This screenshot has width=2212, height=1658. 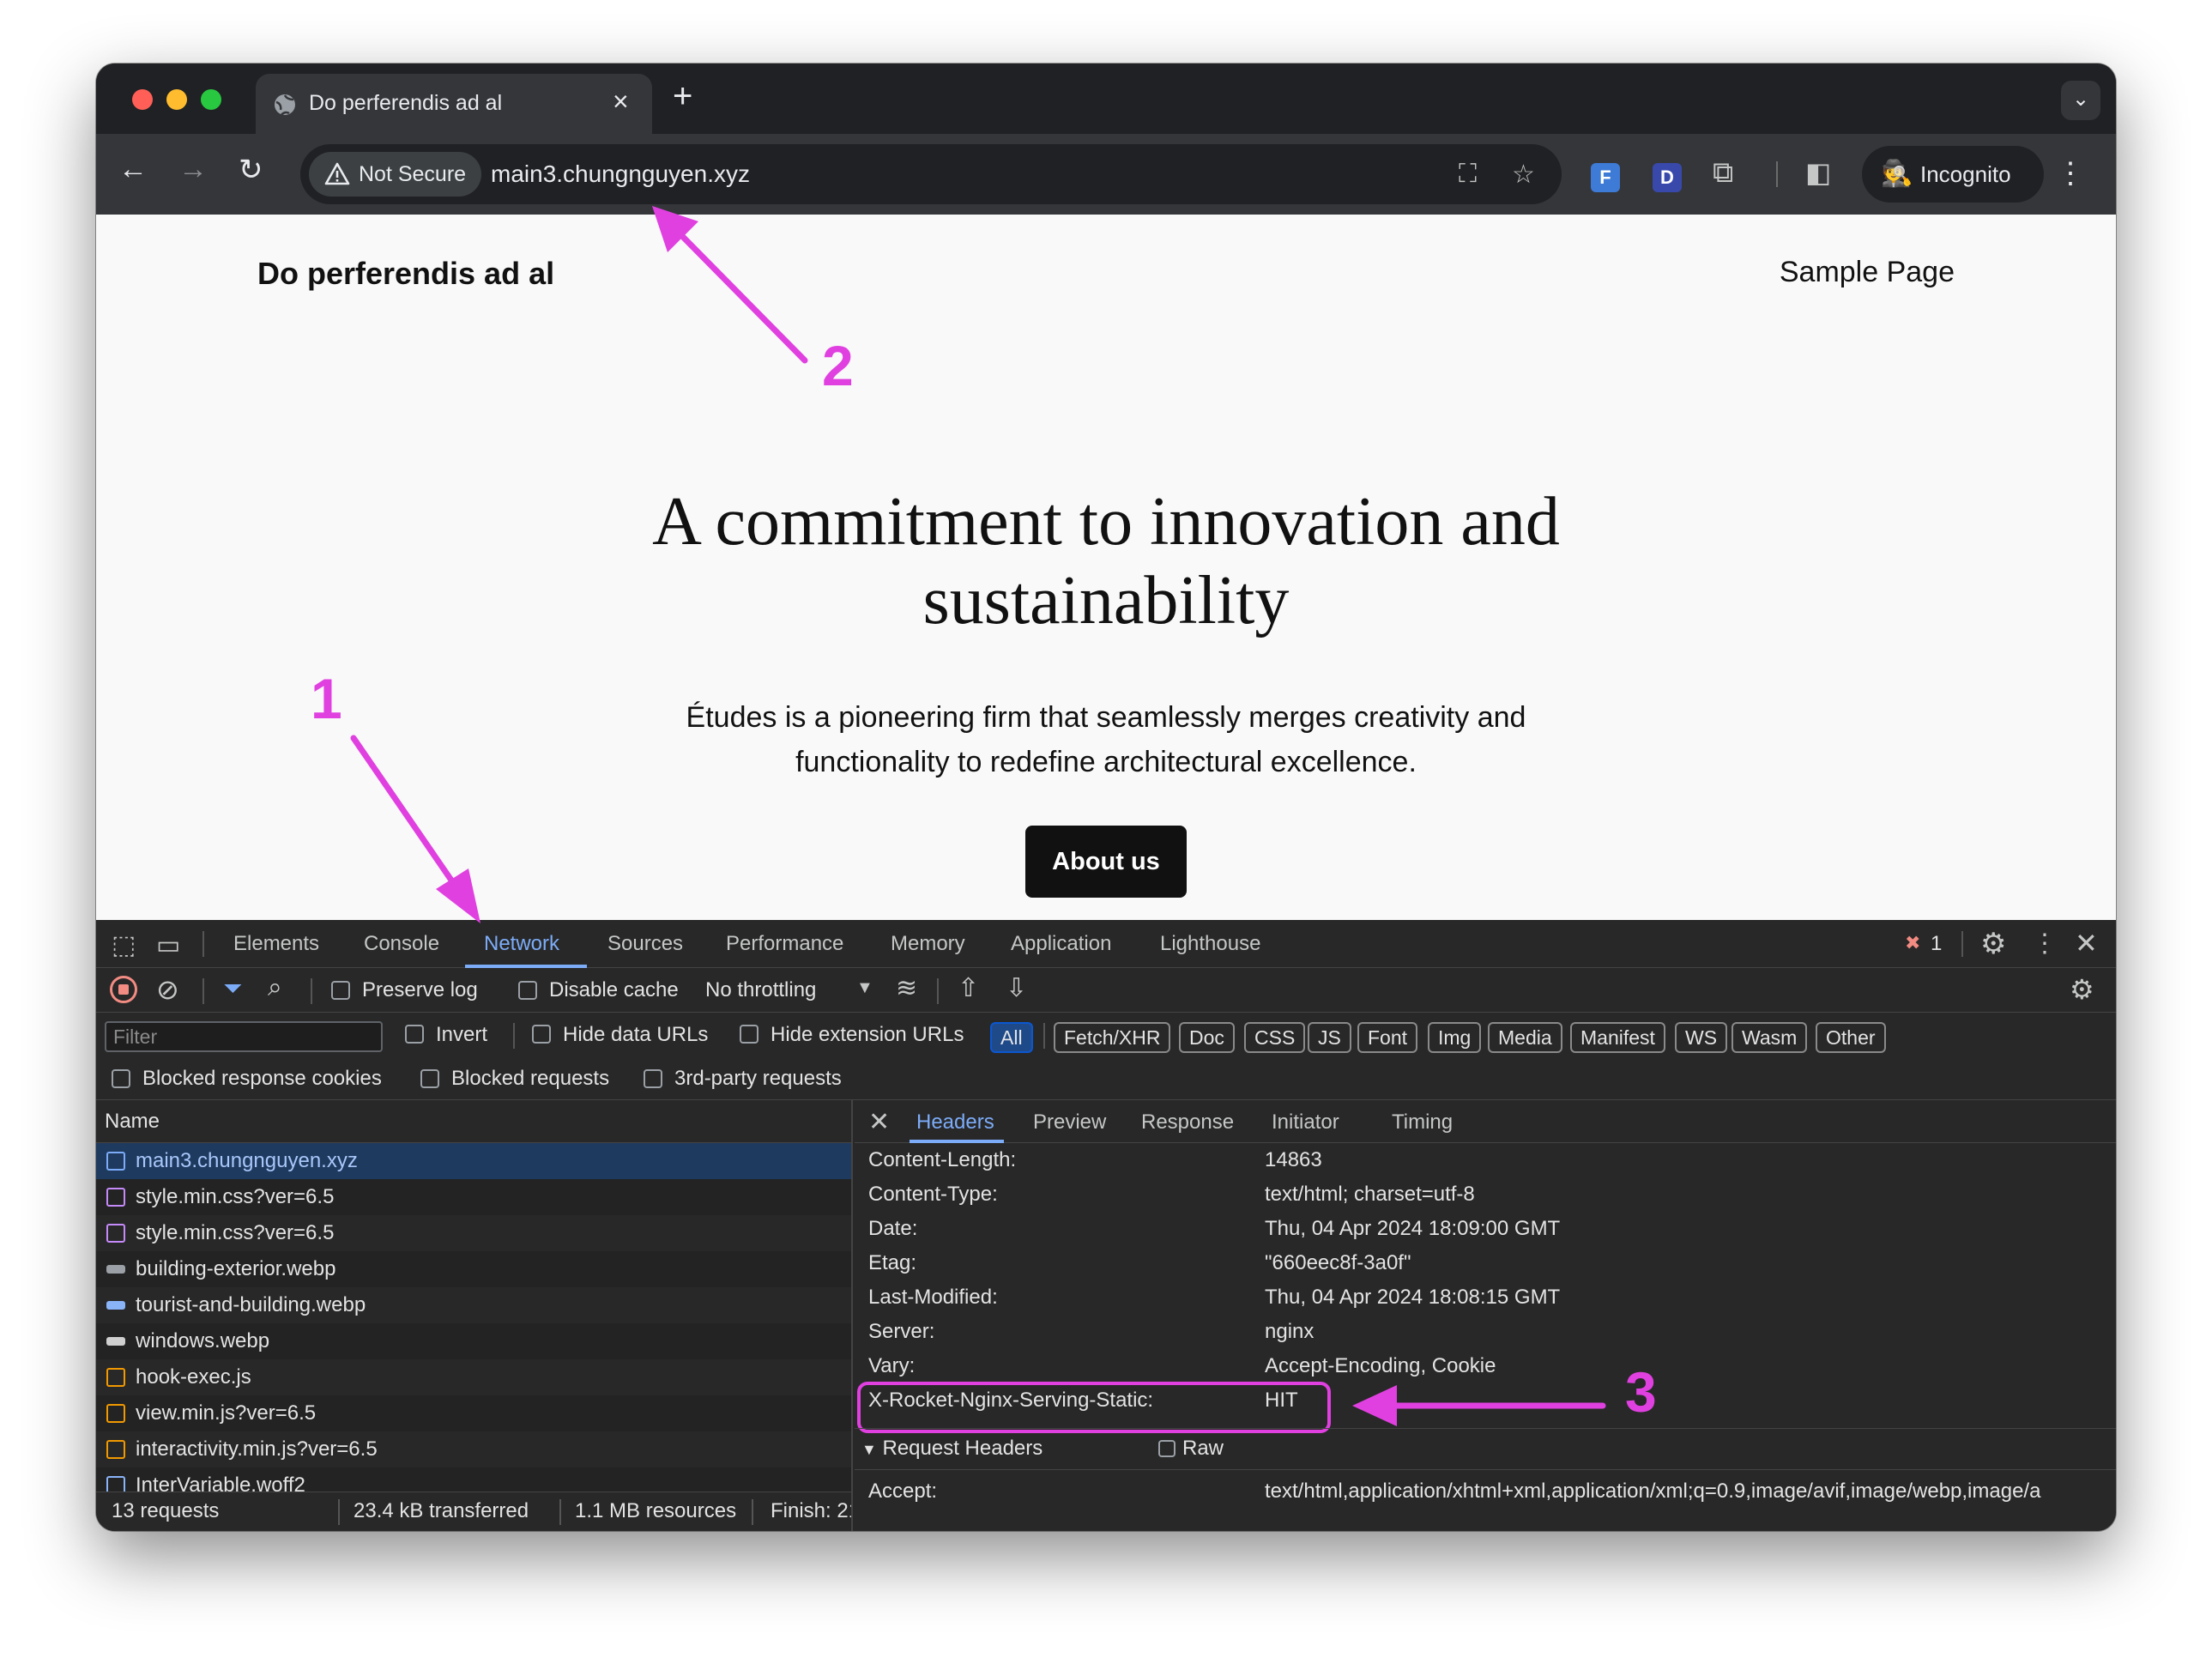 What do you see at coordinates (1374, 1405) in the screenshot?
I see `arrow-3-head` at bounding box center [1374, 1405].